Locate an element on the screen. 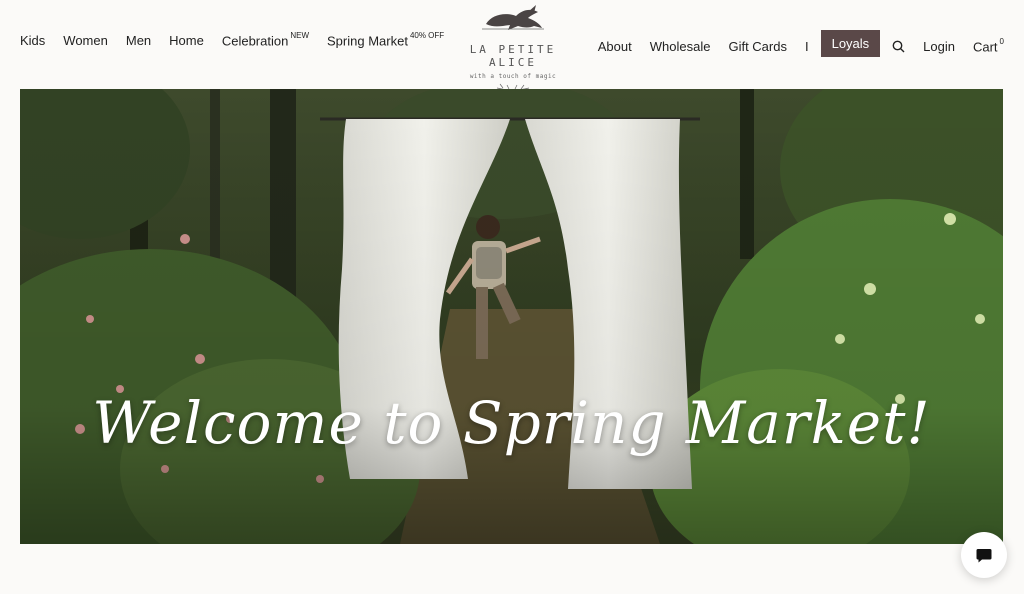 The image size is (1024, 594). new-badge: NEW is located at coordinates (300, 35).